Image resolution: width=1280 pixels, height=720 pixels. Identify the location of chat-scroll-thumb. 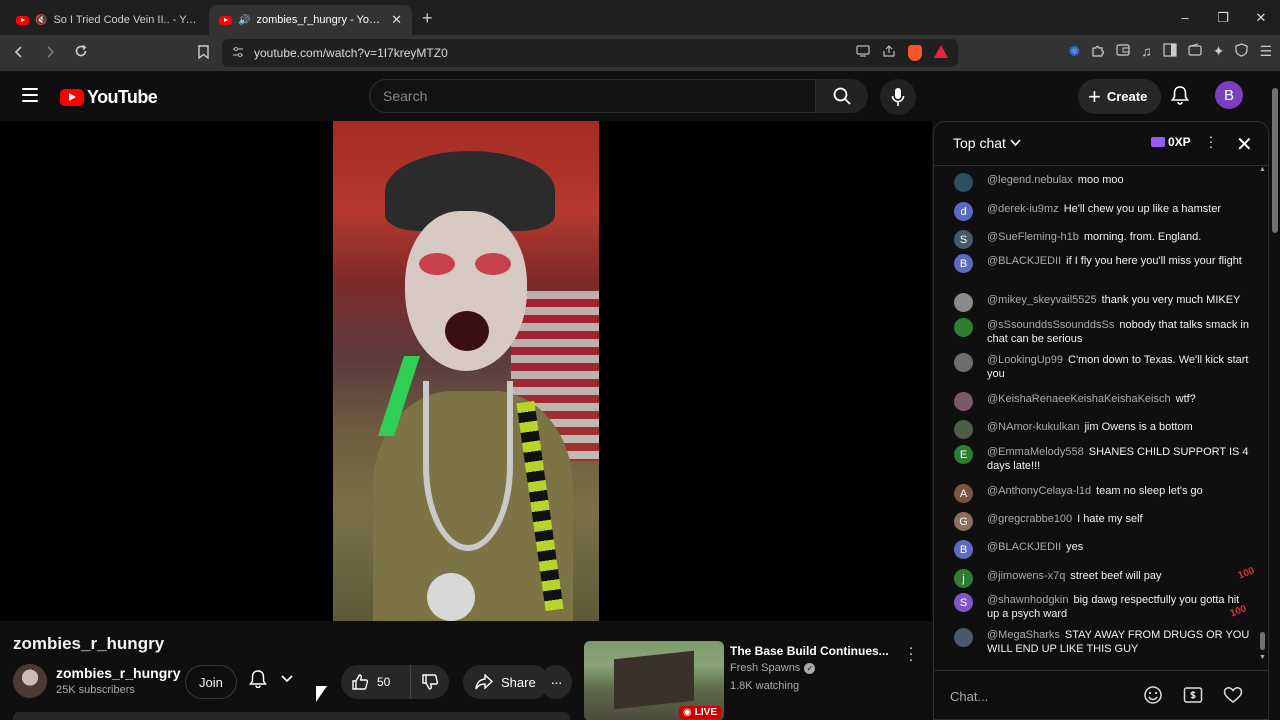
(1262, 641).